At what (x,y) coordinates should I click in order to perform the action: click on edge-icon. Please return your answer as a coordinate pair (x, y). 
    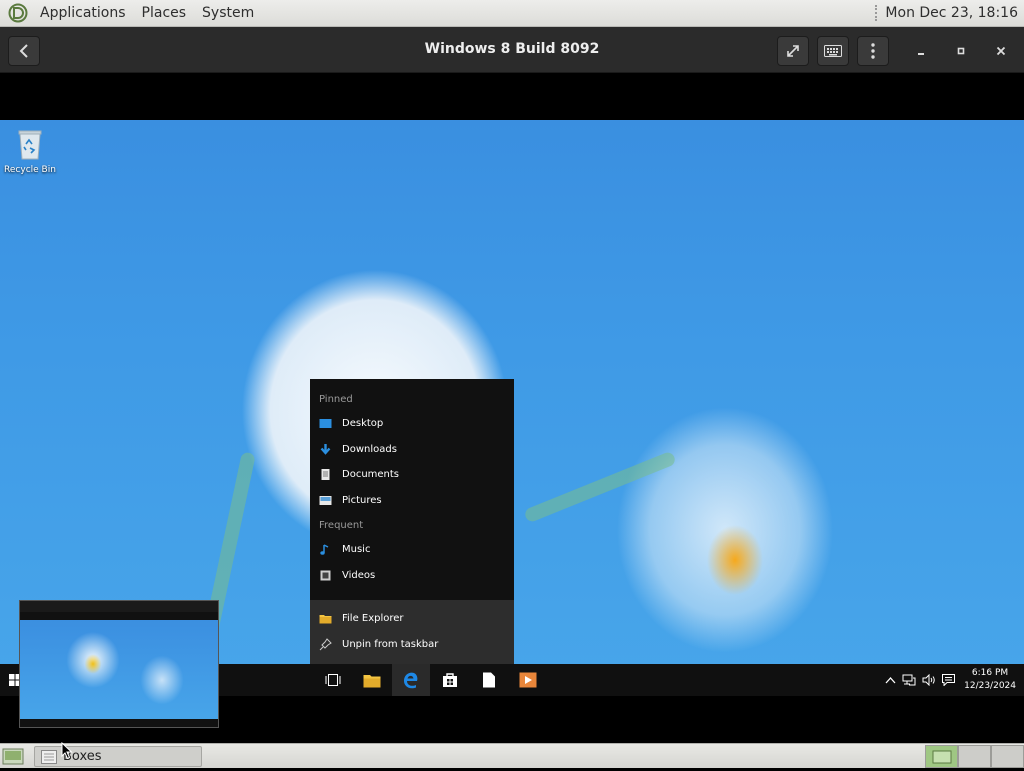
    Looking at the image, I should click on (410, 680).